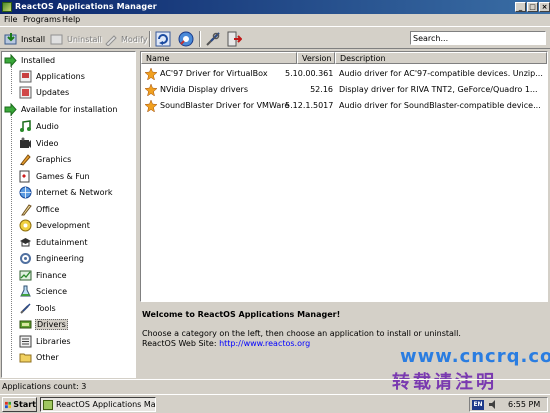 The height and width of the screenshot is (413, 550). I want to click on tree-item-applications: Applications, so click(52, 76).